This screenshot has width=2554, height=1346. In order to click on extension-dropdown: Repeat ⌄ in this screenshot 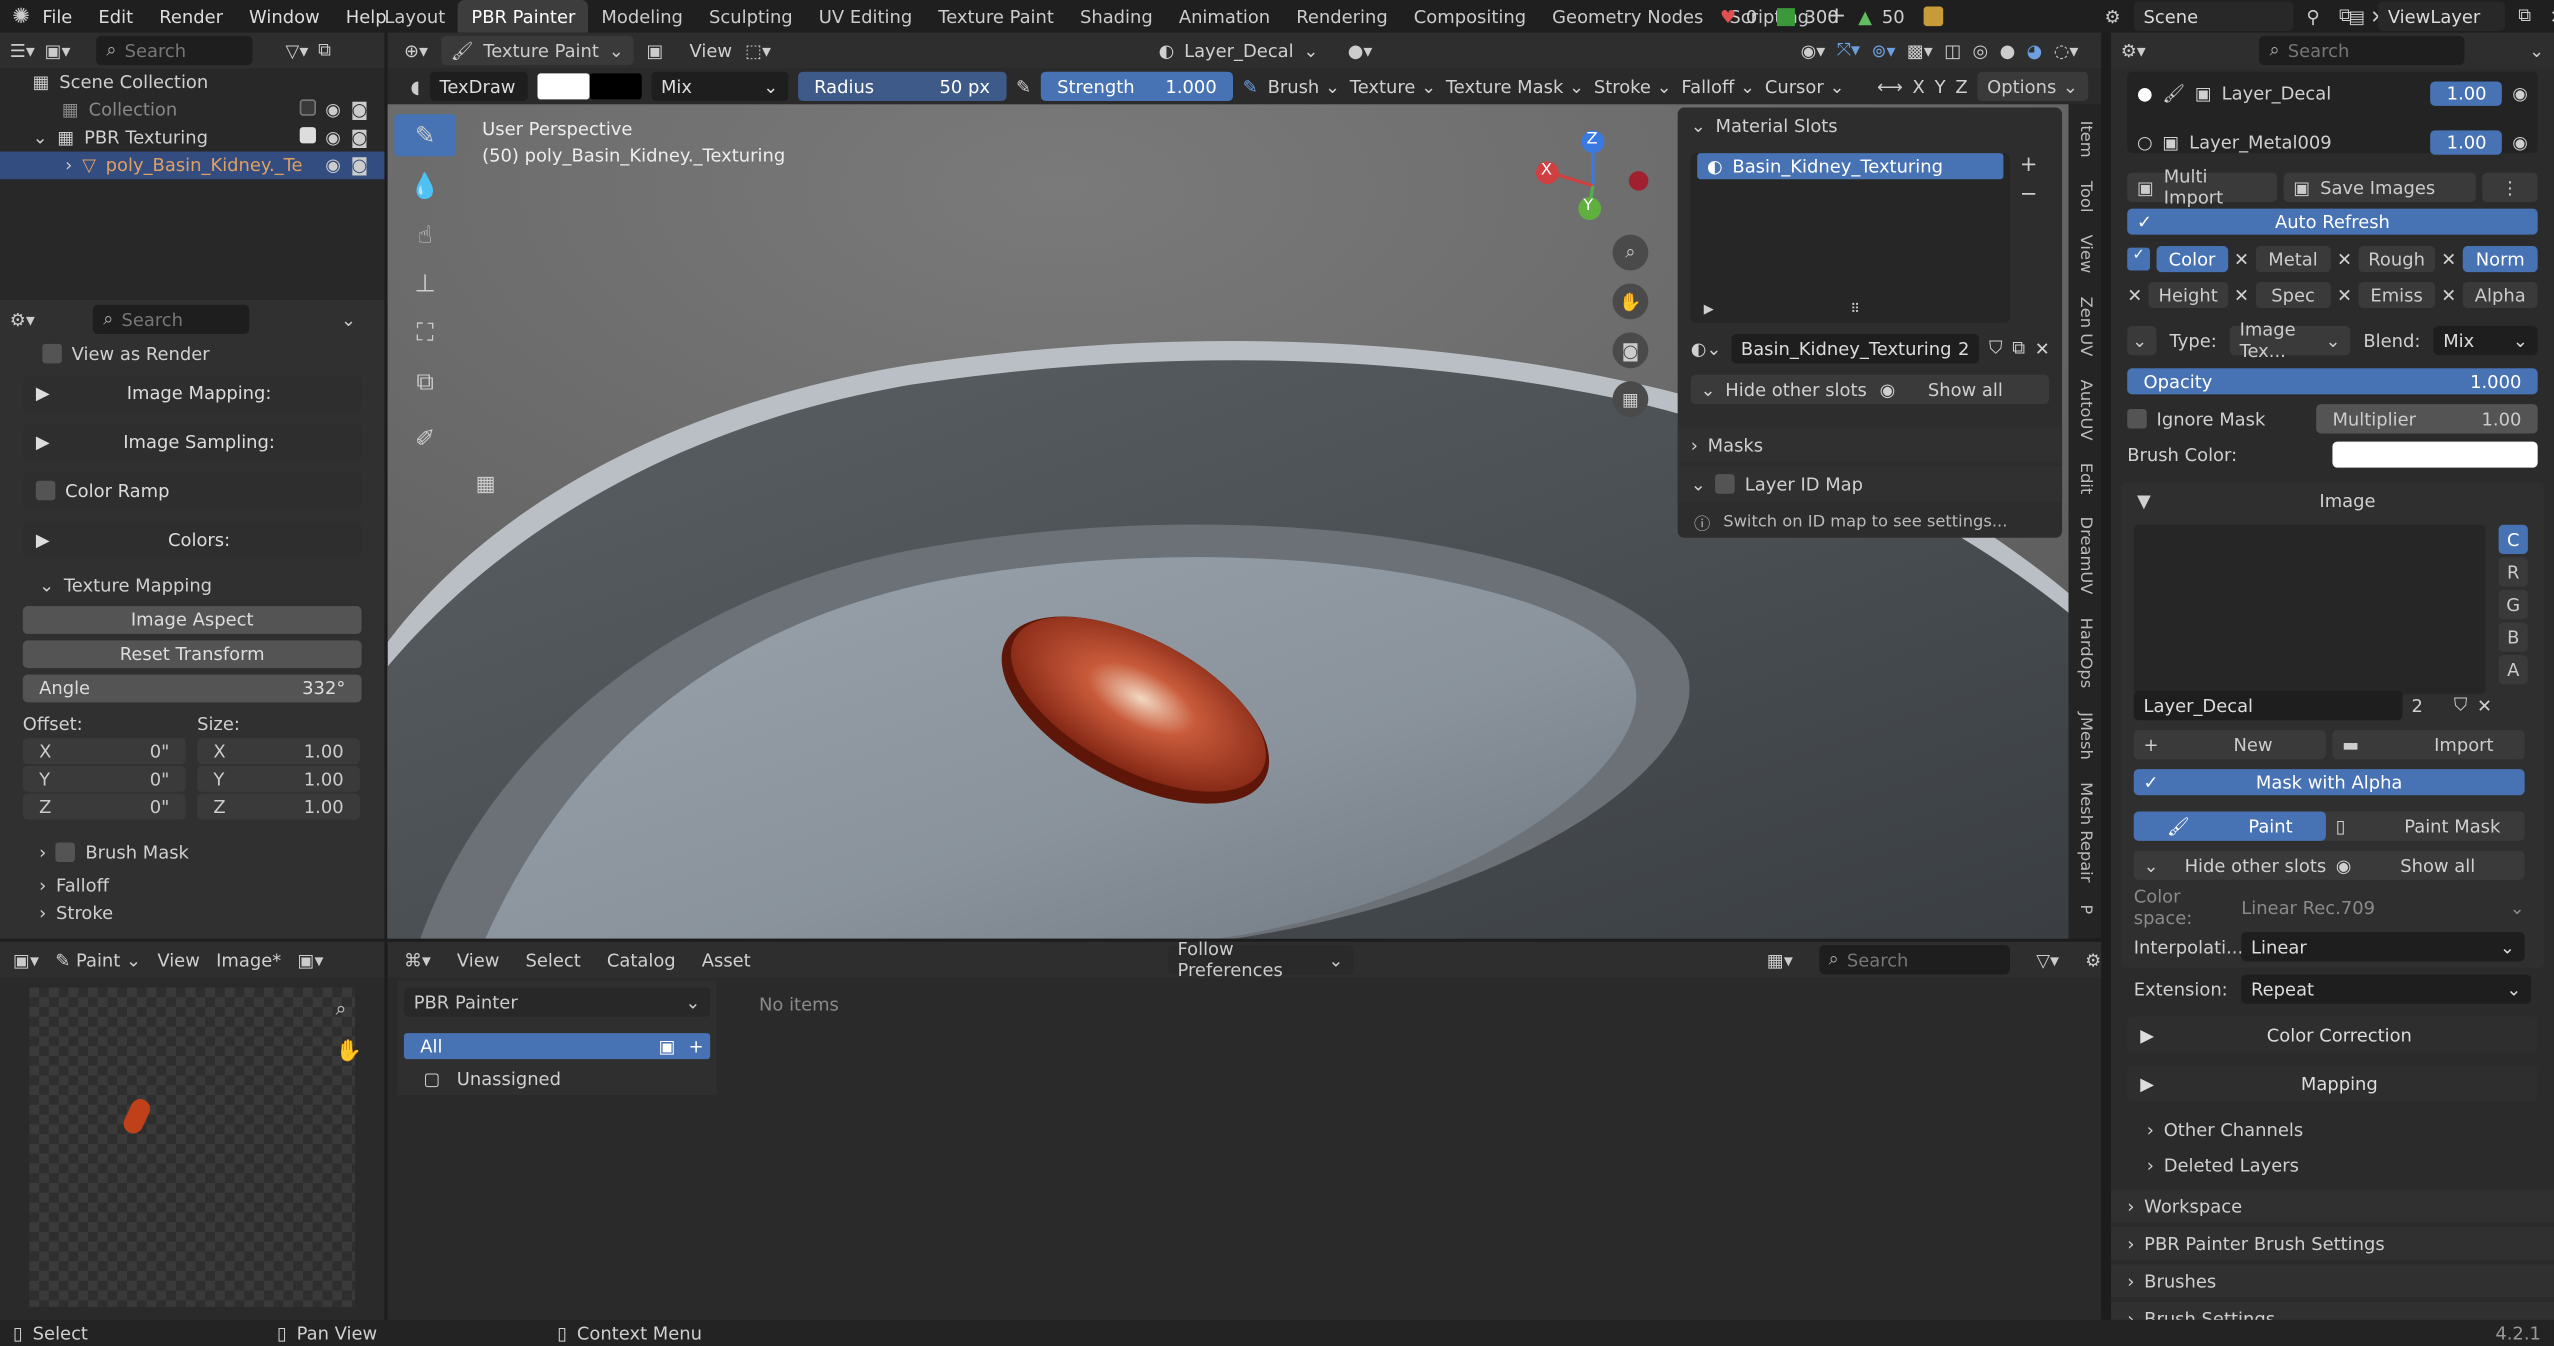, I will do `click(2386, 989)`.